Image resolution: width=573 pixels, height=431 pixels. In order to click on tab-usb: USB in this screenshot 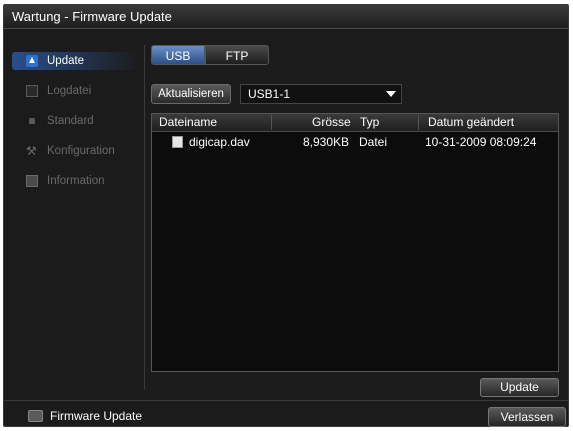, I will do `click(178, 55)`.